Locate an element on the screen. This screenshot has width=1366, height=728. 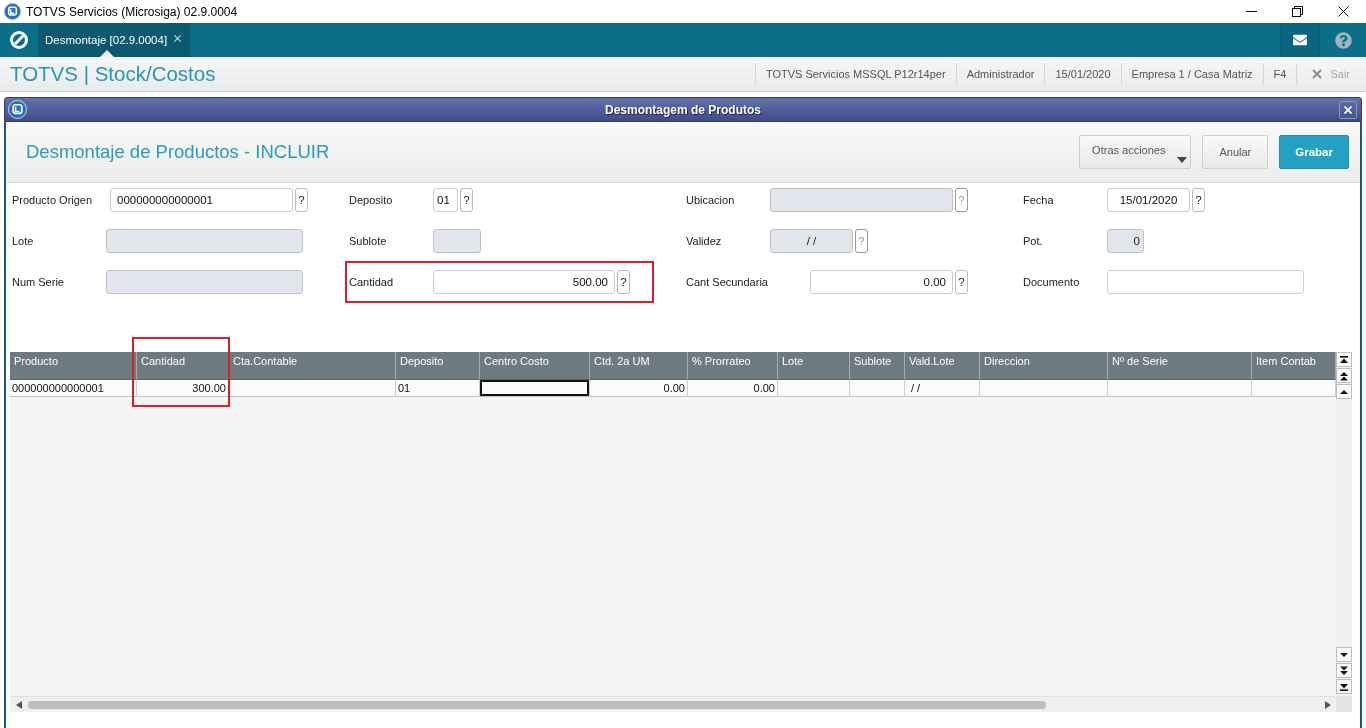
messages-button is located at coordinates (1299, 40).